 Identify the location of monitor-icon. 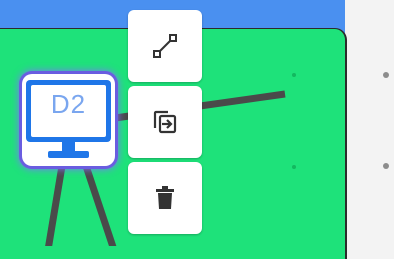
(68, 119).